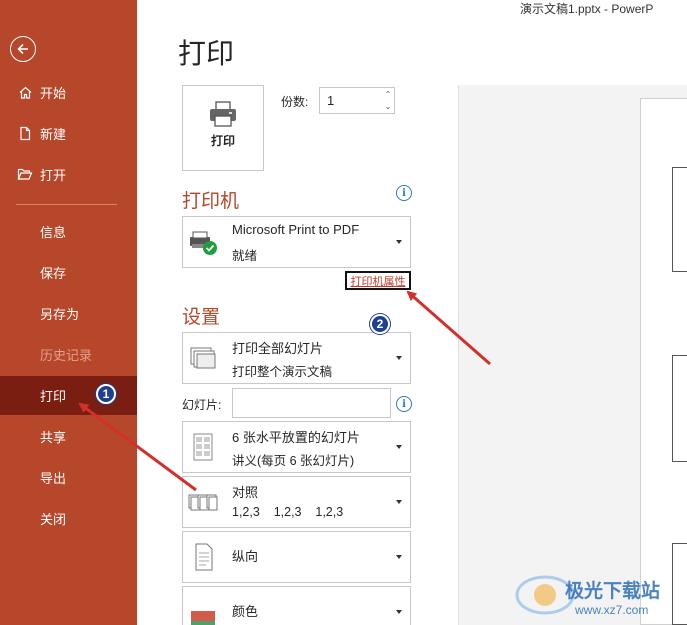  What do you see at coordinates (203, 243) in the screenshot?
I see `printer-ready-icon` at bounding box center [203, 243].